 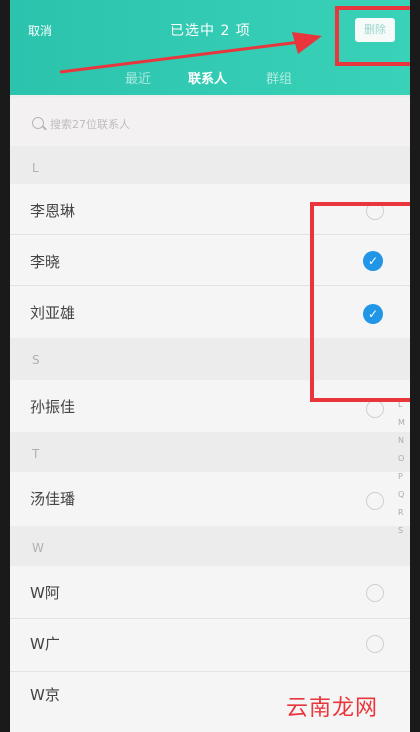 What do you see at coordinates (191, 53) in the screenshot?
I see `annotation-arrow` at bounding box center [191, 53].